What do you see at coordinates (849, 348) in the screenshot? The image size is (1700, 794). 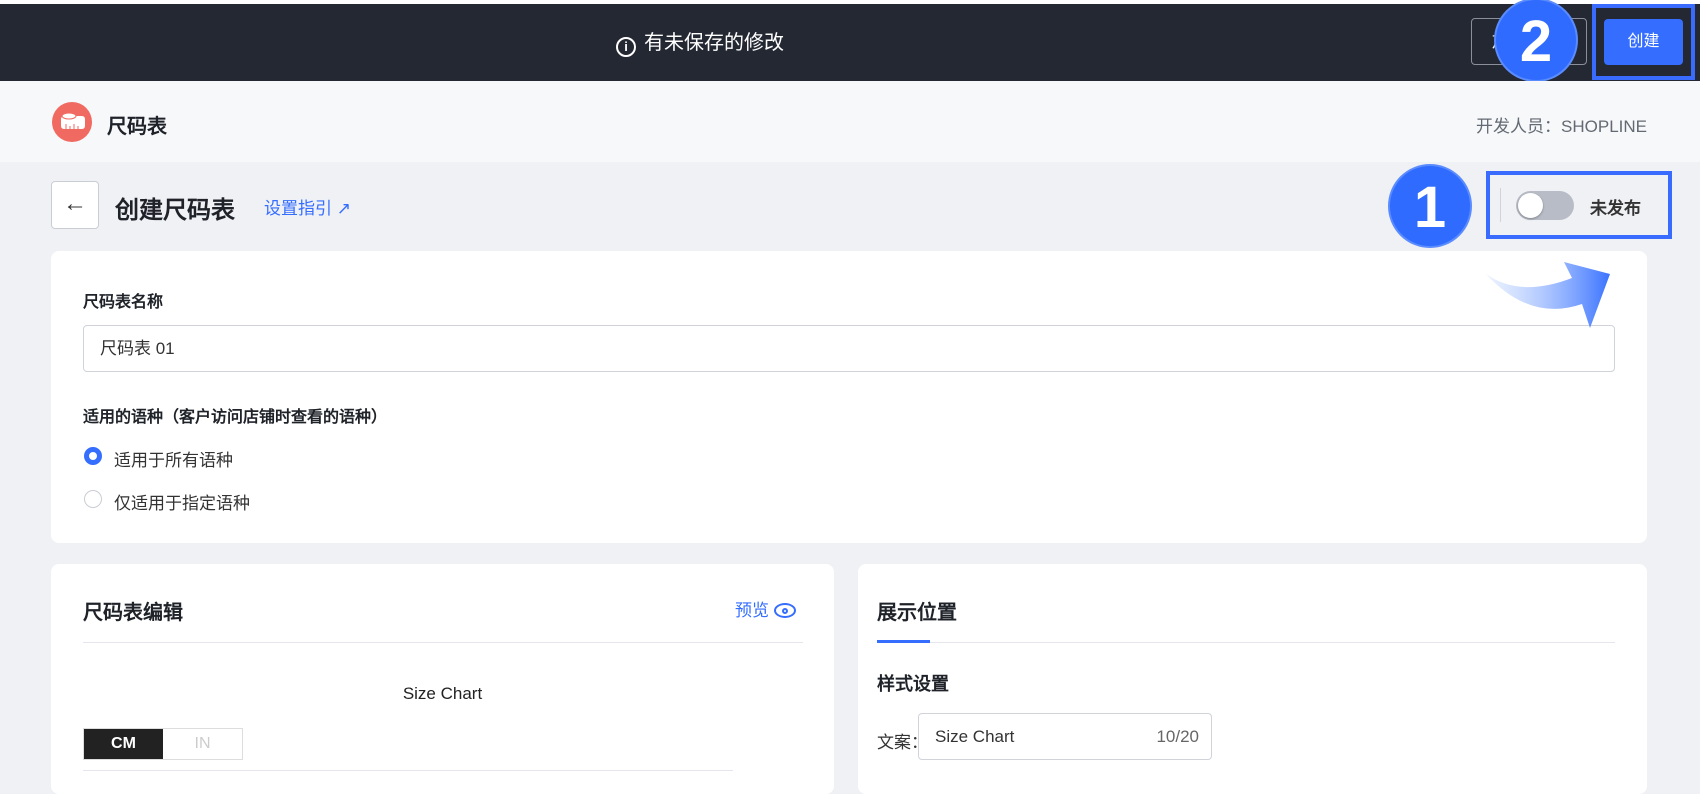 I see `size-chart-name-input: 尺码表 01` at bounding box center [849, 348].